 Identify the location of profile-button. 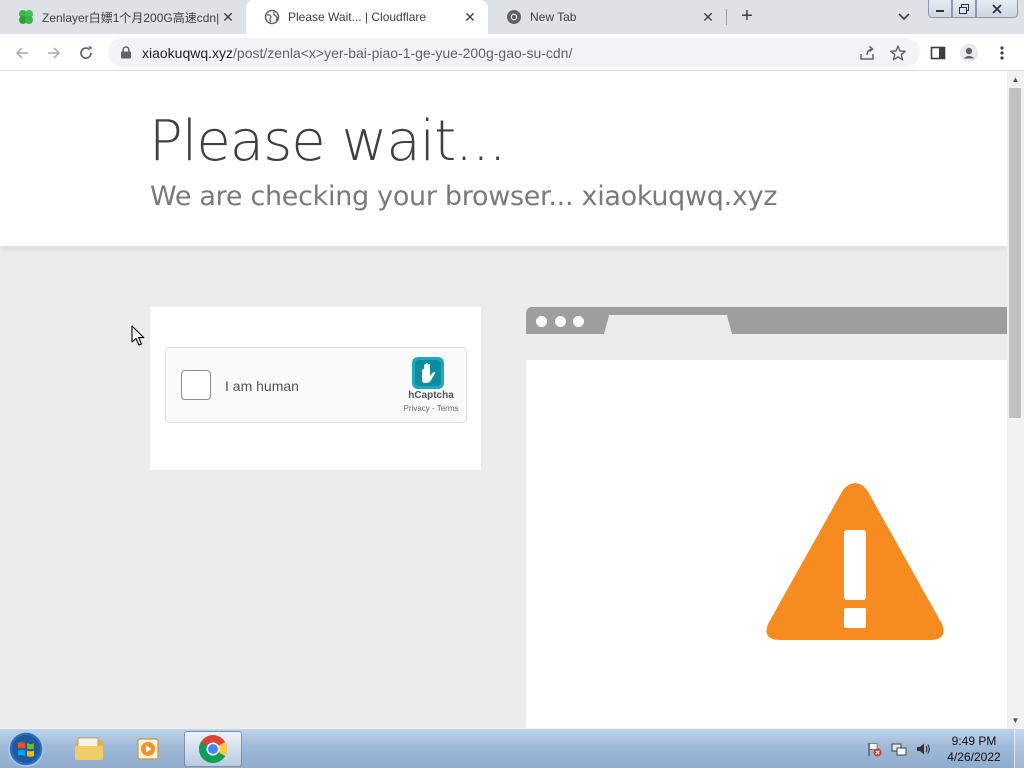
(969, 53).